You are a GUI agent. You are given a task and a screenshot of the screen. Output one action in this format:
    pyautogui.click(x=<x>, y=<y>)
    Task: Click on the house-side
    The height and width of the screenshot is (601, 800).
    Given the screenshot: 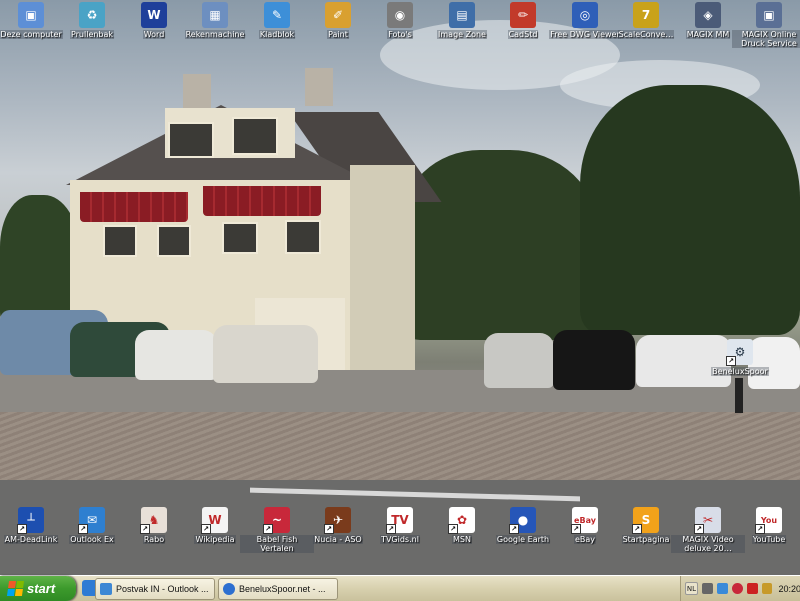 What is the action you would take?
    pyautogui.click(x=382, y=267)
    